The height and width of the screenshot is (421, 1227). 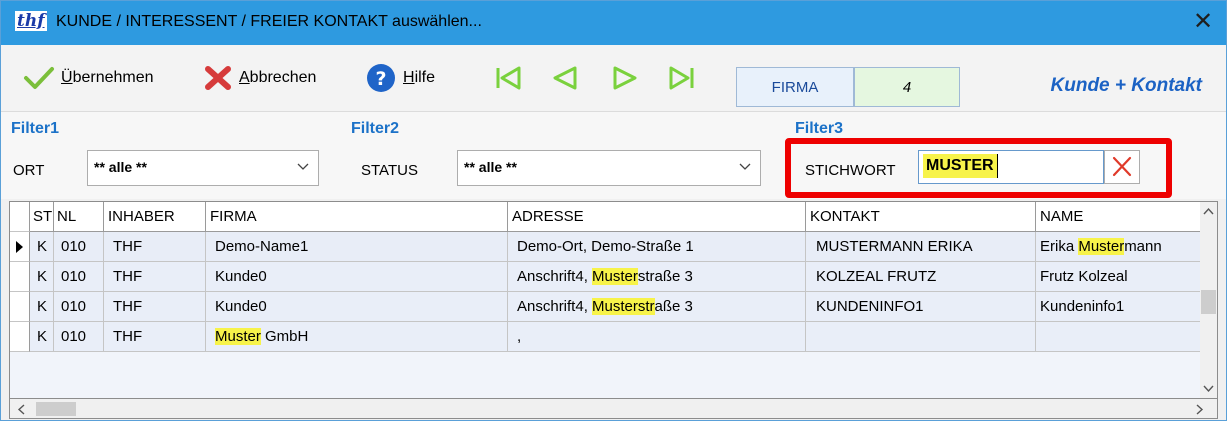 What do you see at coordinates (155, 217) in the screenshot?
I see `column-header-inhaber: INHABER` at bounding box center [155, 217].